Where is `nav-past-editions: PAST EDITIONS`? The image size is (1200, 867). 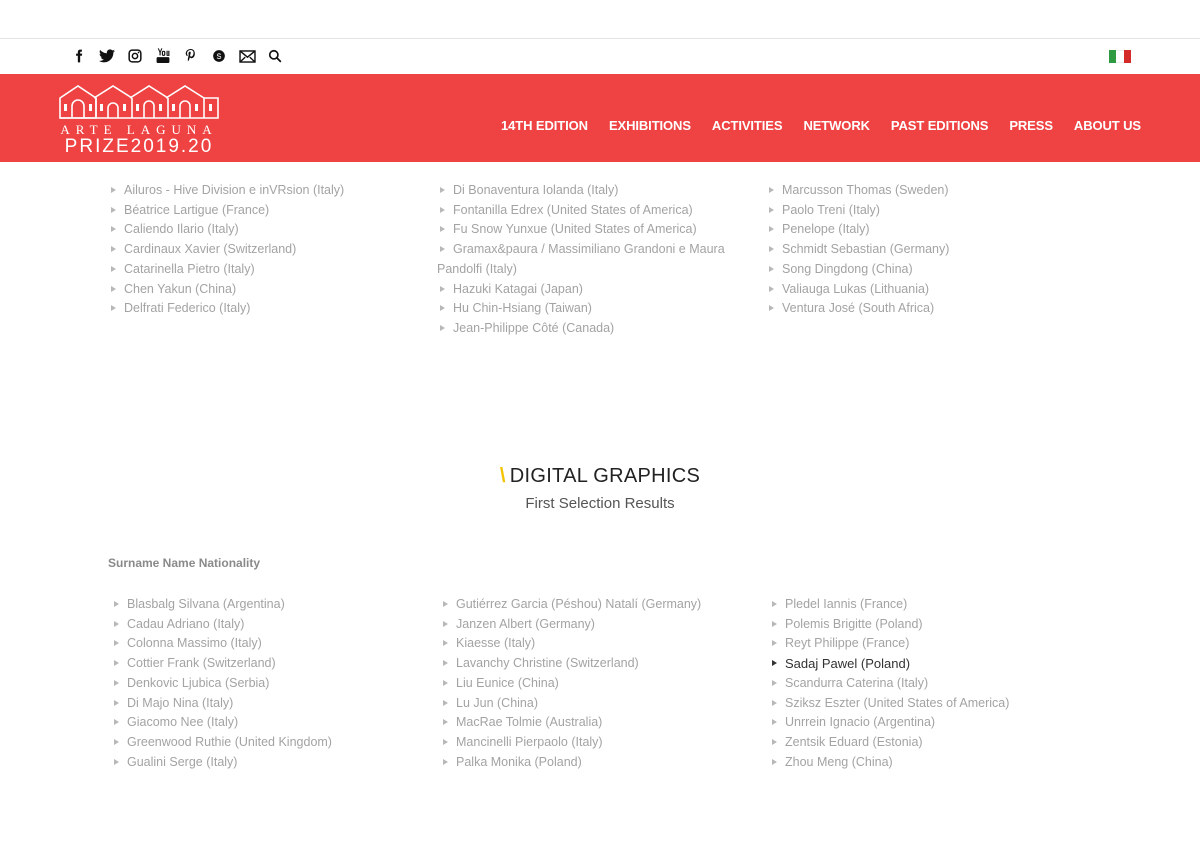
nav-past-editions: PAST EDITIONS is located at coordinates (940, 125).